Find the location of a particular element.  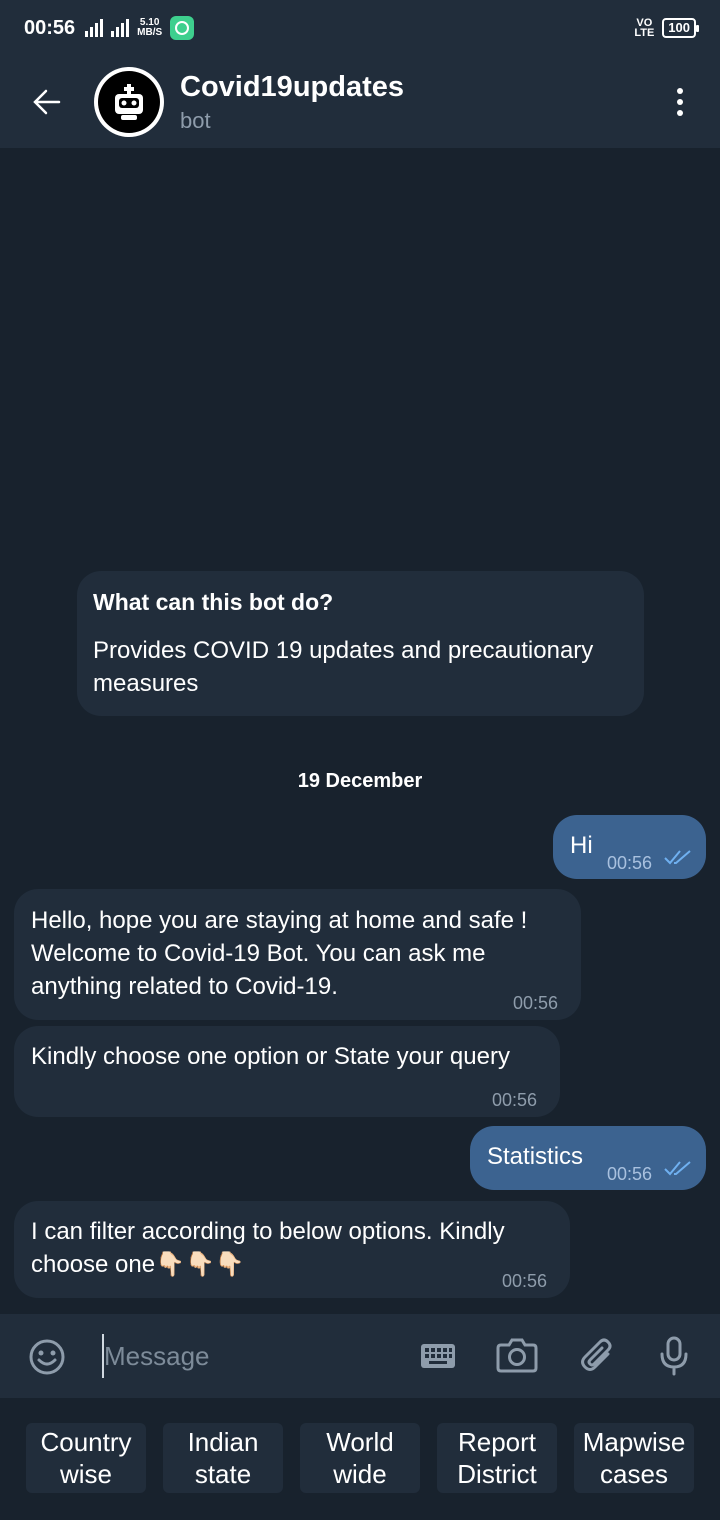

label-line: wide is located at coordinates (360, 1474).